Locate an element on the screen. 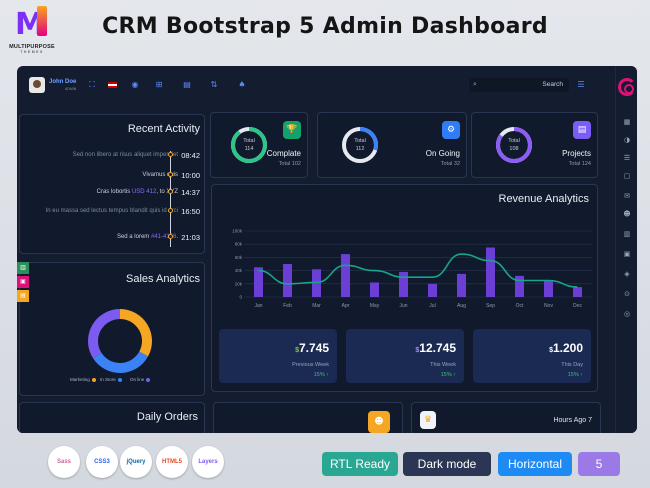 The width and height of the screenshot is (650, 488). activity-item: Sed a lorem #41-4156. is located at coordinates (103, 237).